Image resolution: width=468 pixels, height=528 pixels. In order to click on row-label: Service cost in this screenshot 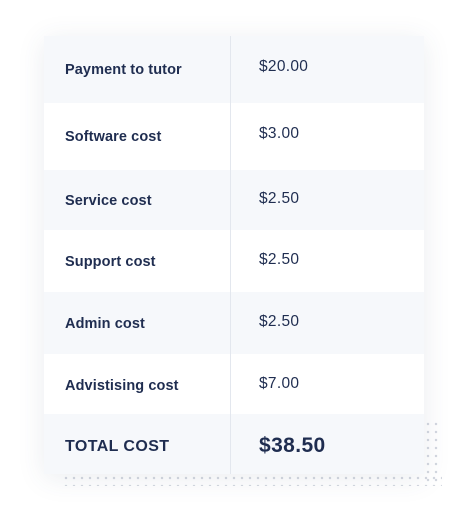, I will do `click(108, 201)`.